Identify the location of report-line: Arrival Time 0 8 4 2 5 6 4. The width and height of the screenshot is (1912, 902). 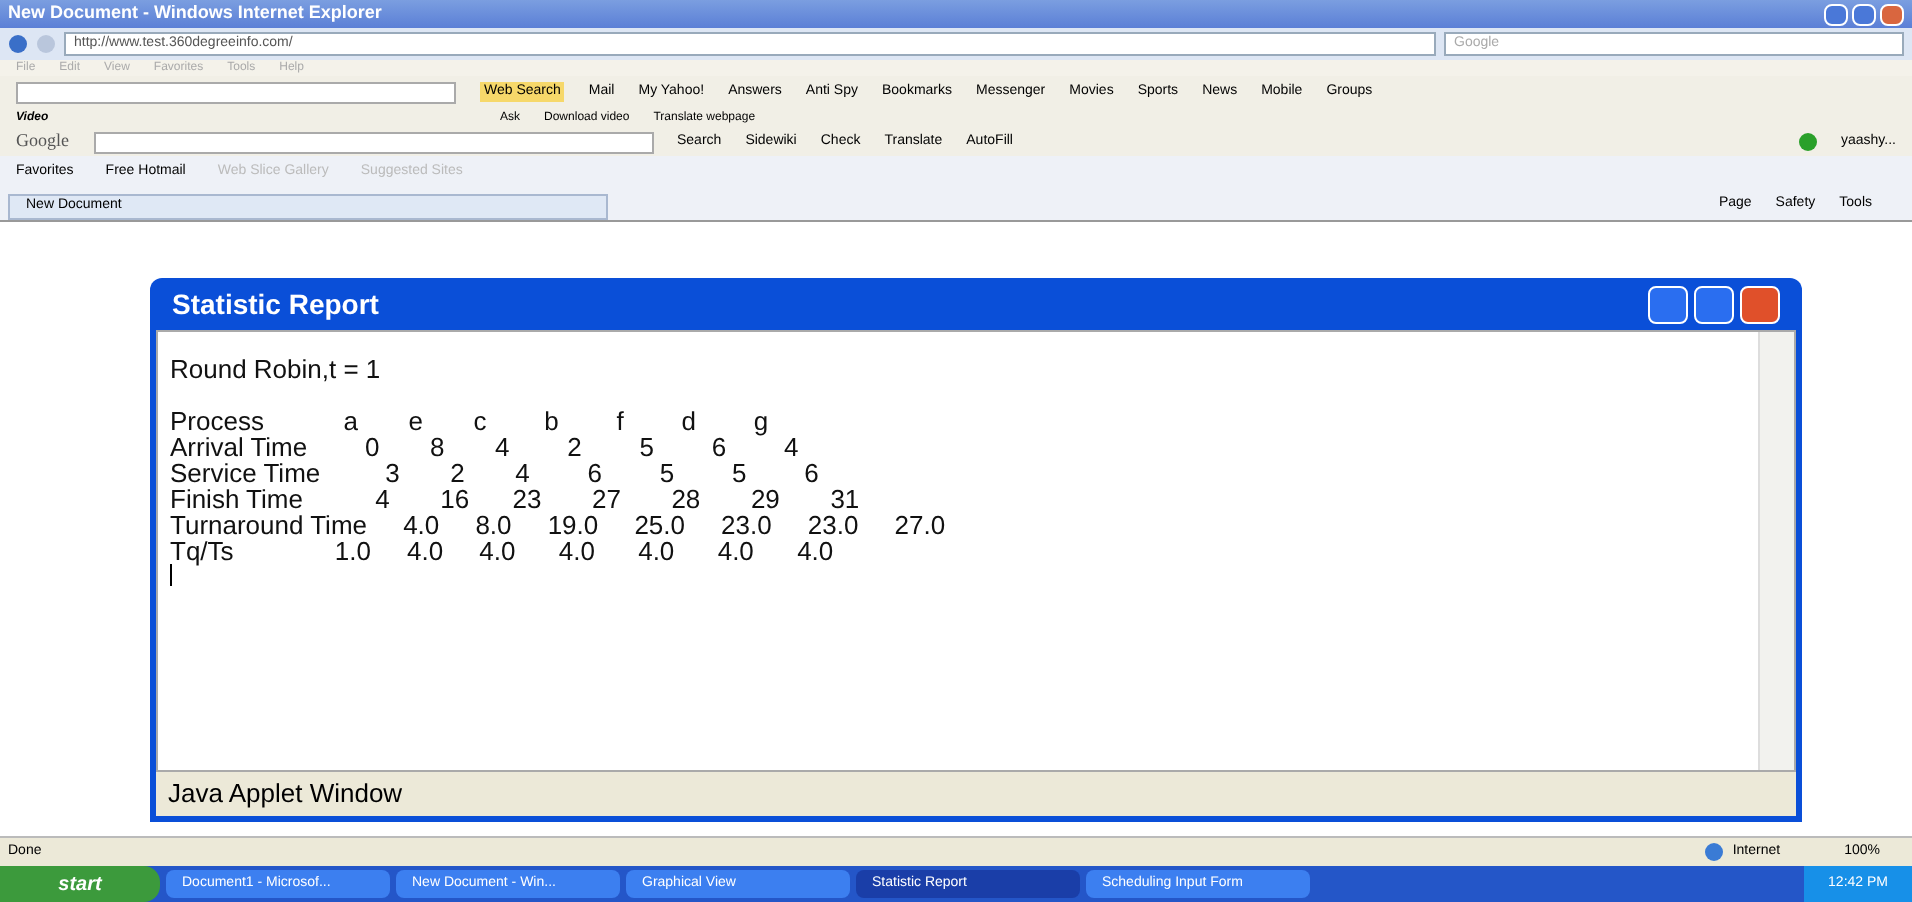
(484, 447).